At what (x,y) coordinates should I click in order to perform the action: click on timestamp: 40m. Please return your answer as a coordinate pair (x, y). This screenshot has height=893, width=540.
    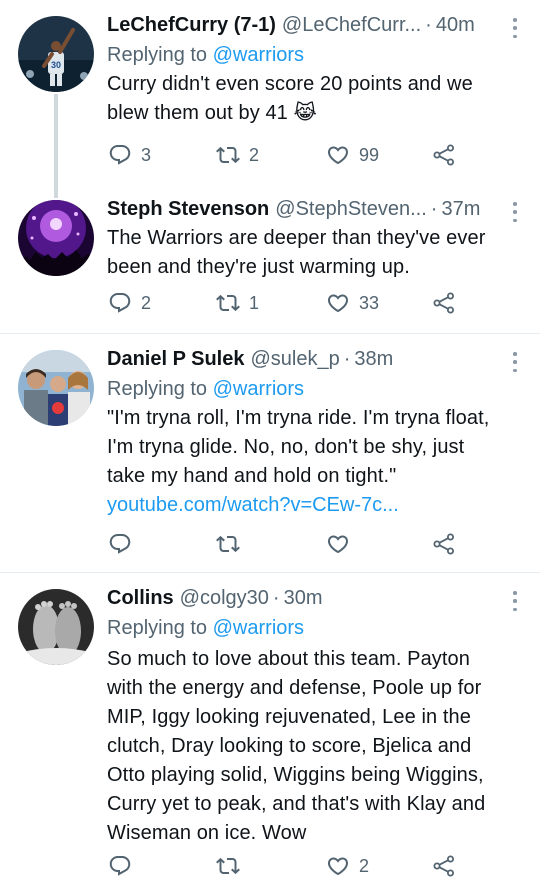
    Looking at the image, I should click on (455, 25).